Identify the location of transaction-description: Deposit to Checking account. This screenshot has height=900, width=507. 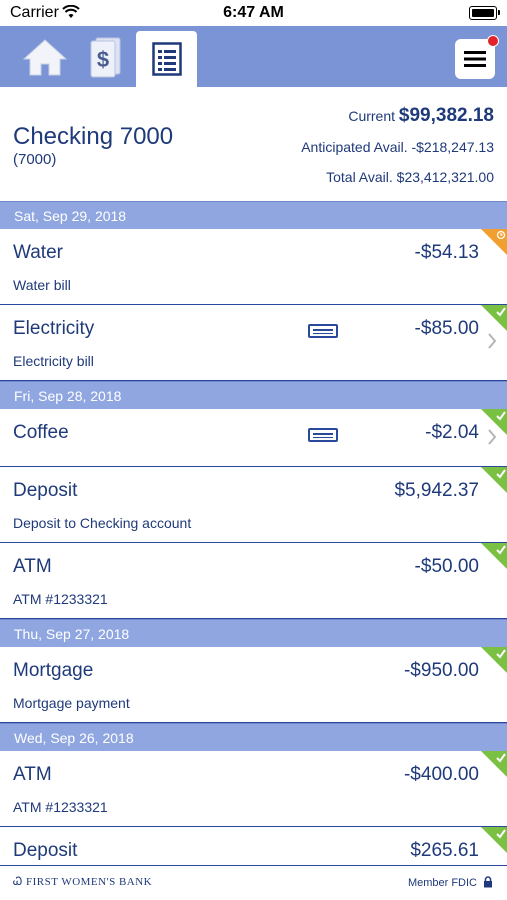
(102, 523).